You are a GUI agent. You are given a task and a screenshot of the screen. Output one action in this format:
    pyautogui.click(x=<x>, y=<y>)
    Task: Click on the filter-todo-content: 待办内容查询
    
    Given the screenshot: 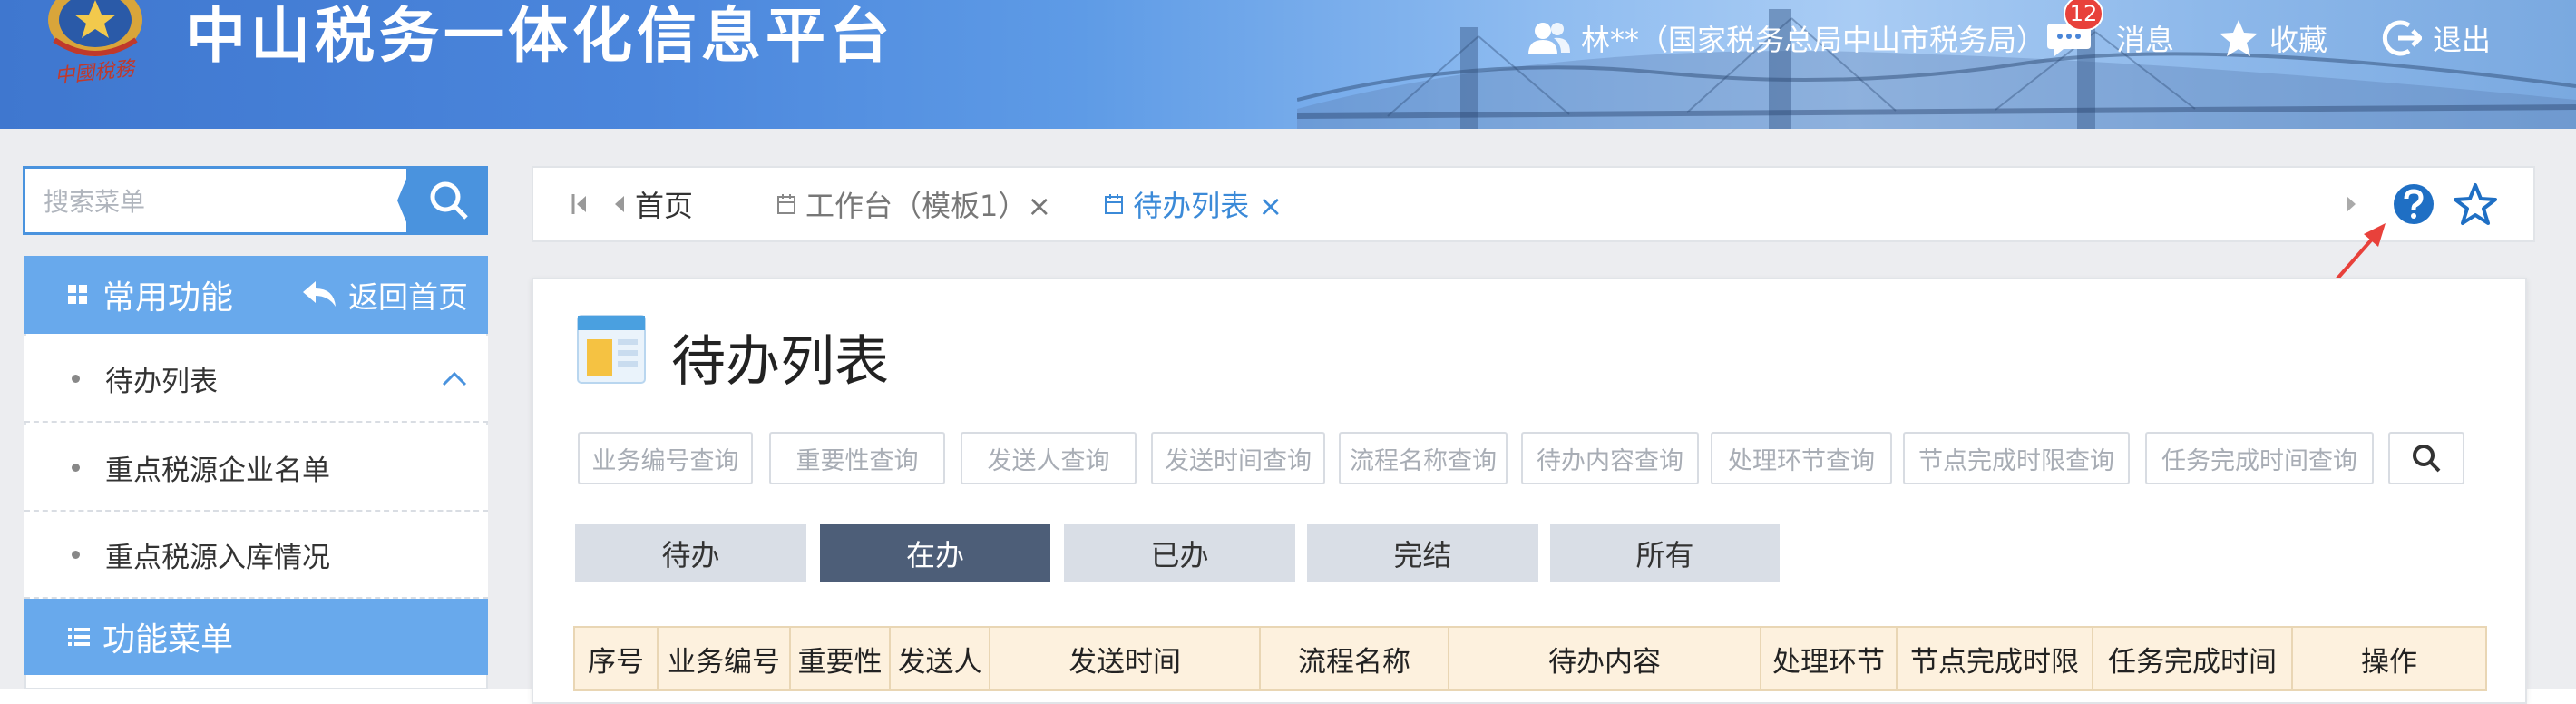 What is the action you would take?
    pyautogui.click(x=1610, y=458)
    